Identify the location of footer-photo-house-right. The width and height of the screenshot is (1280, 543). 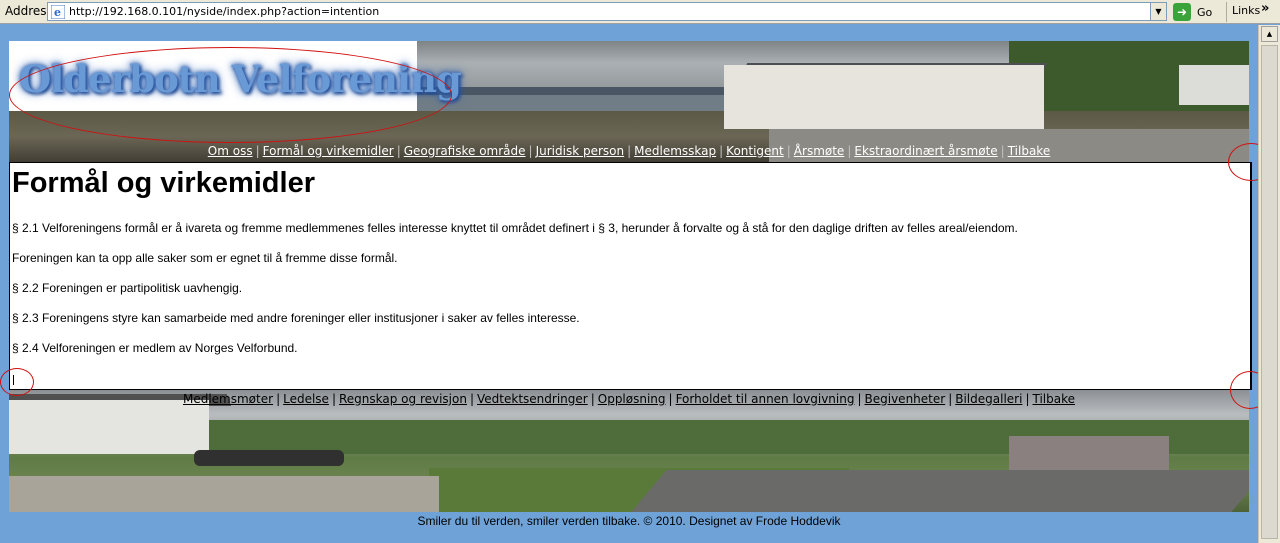
(1089, 453).